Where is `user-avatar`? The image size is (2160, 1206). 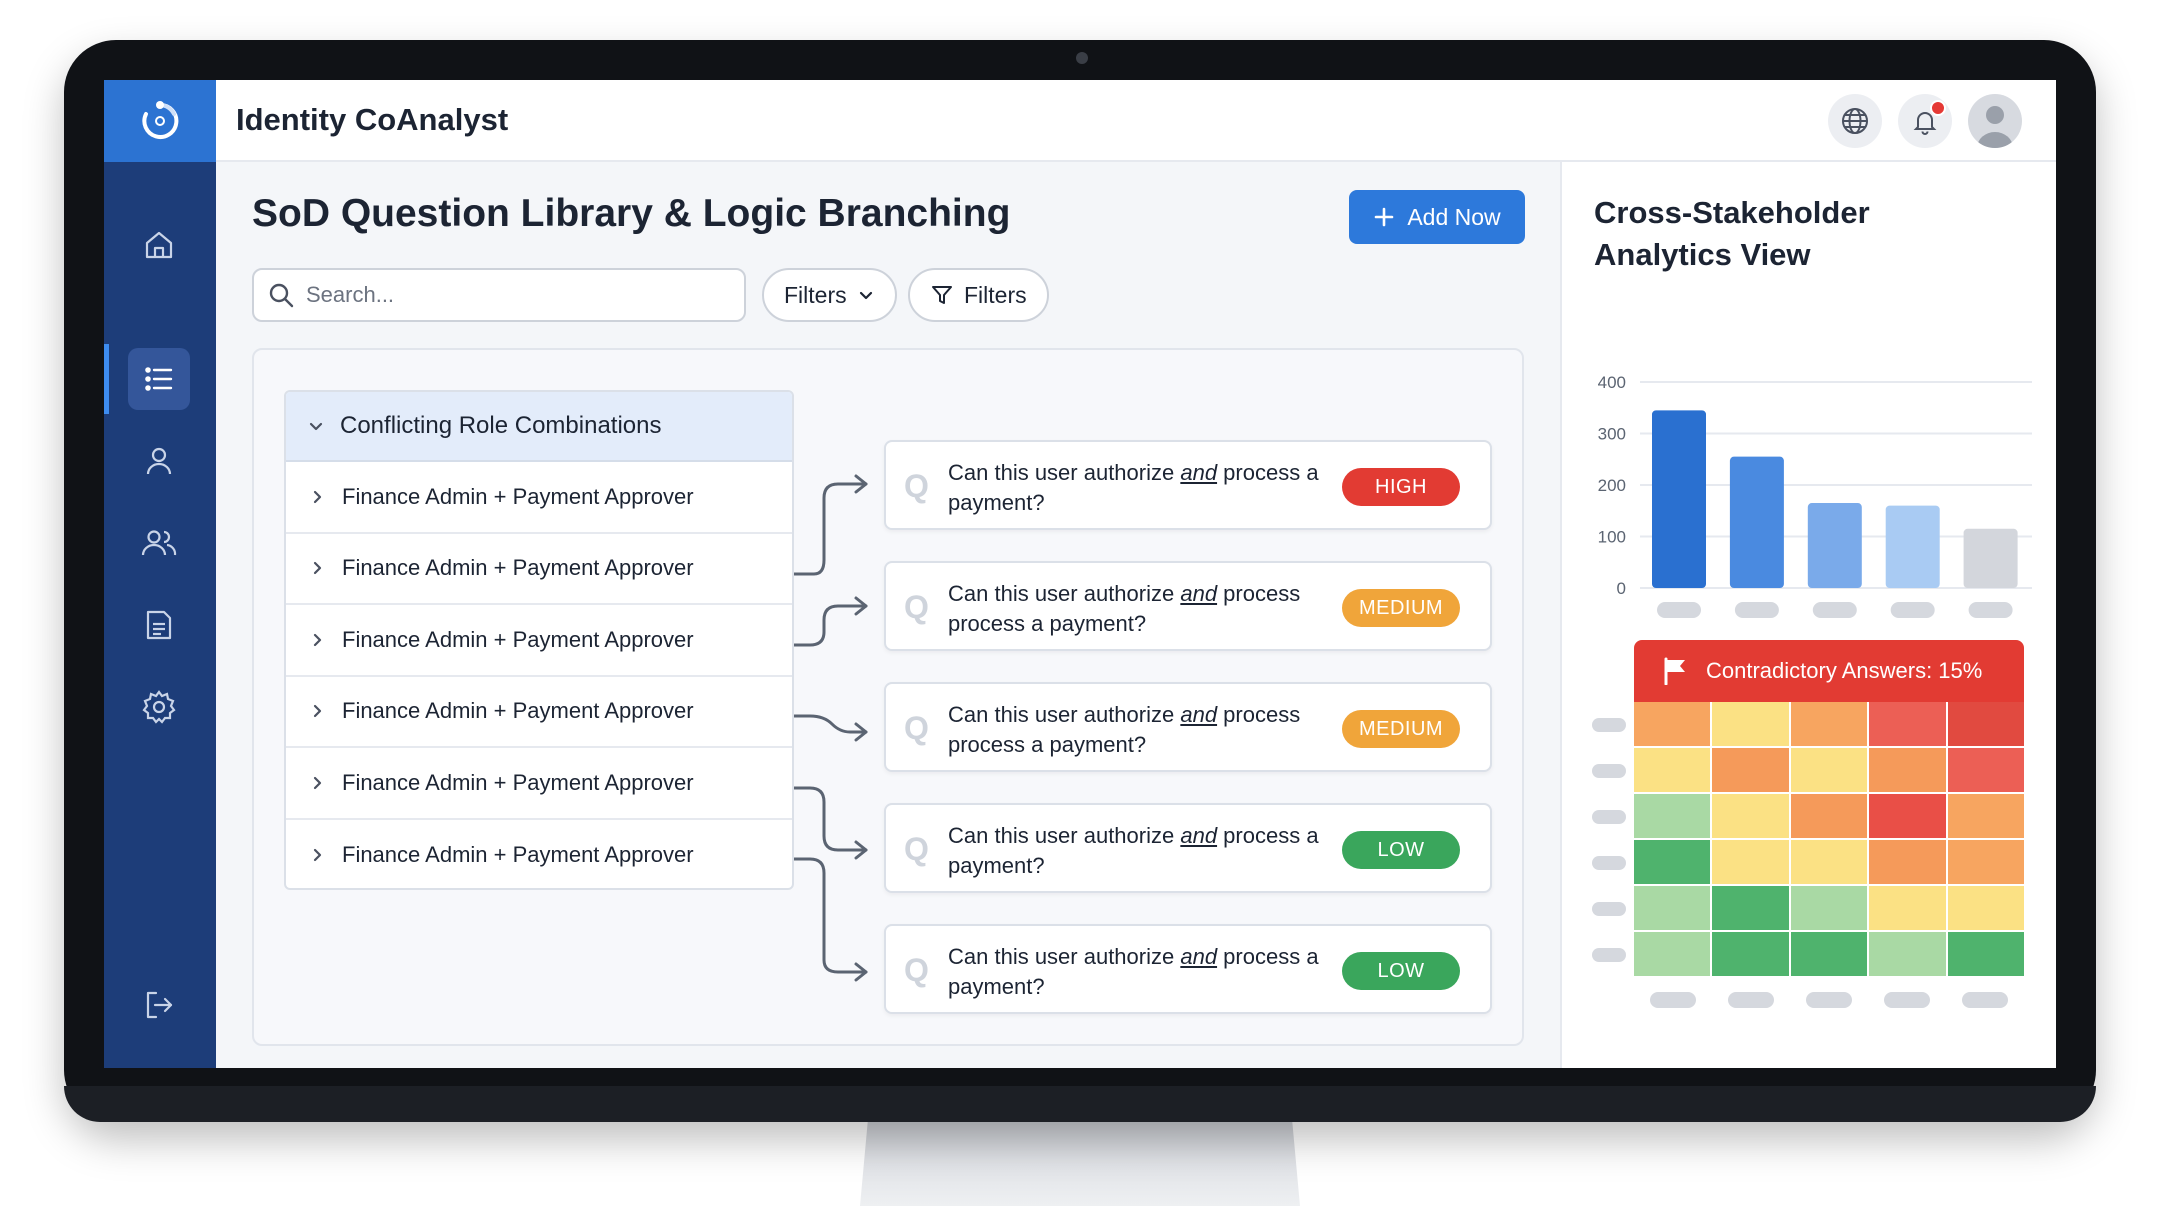
user-avatar is located at coordinates (1995, 121).